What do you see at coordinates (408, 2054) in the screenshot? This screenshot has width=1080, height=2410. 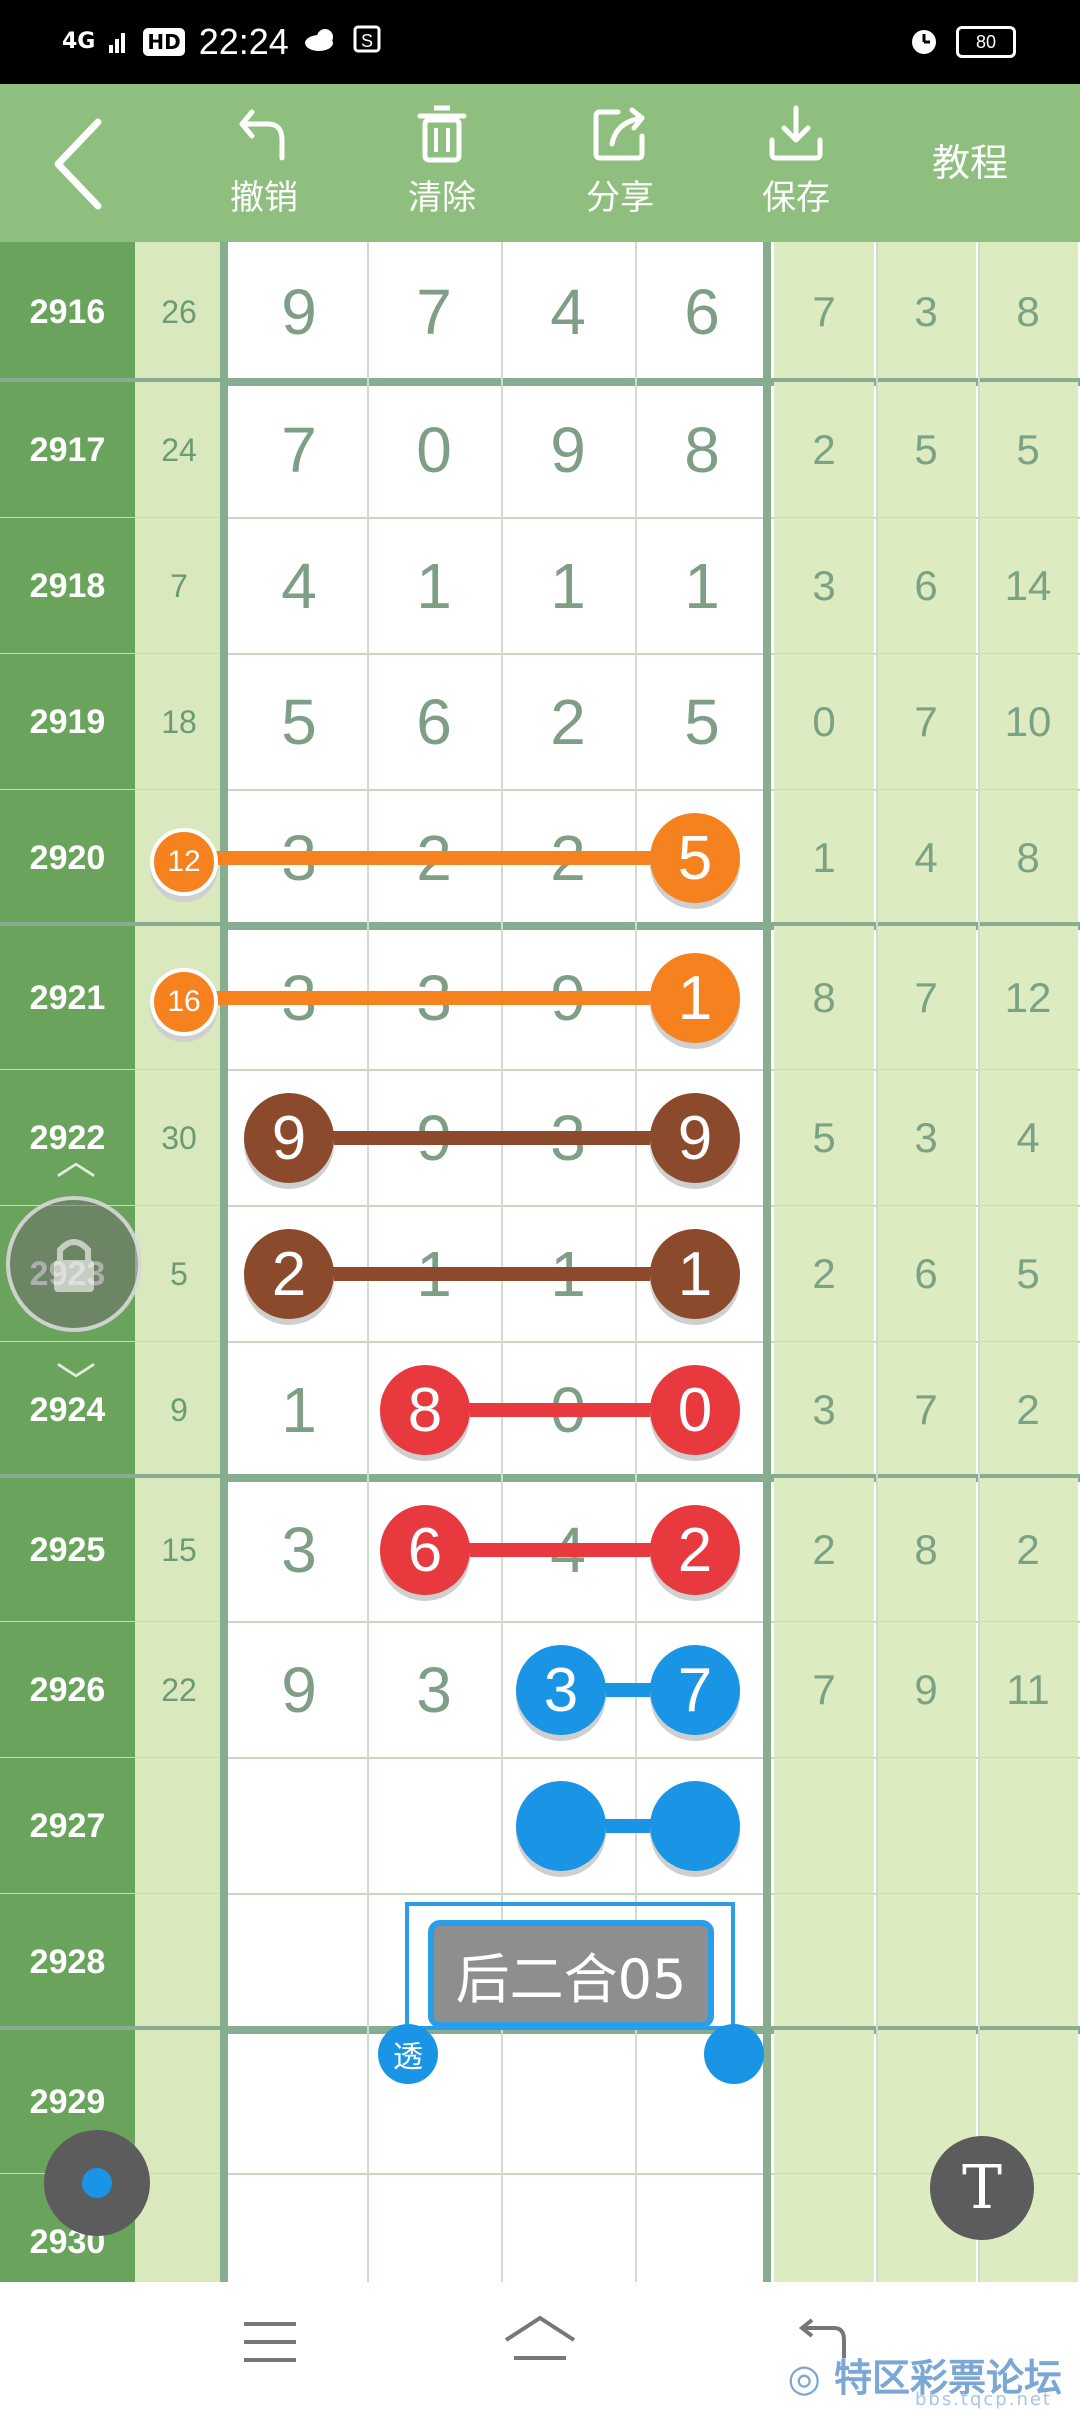 I see `transparency-handle: 透` at bounding box center [408, 2054].